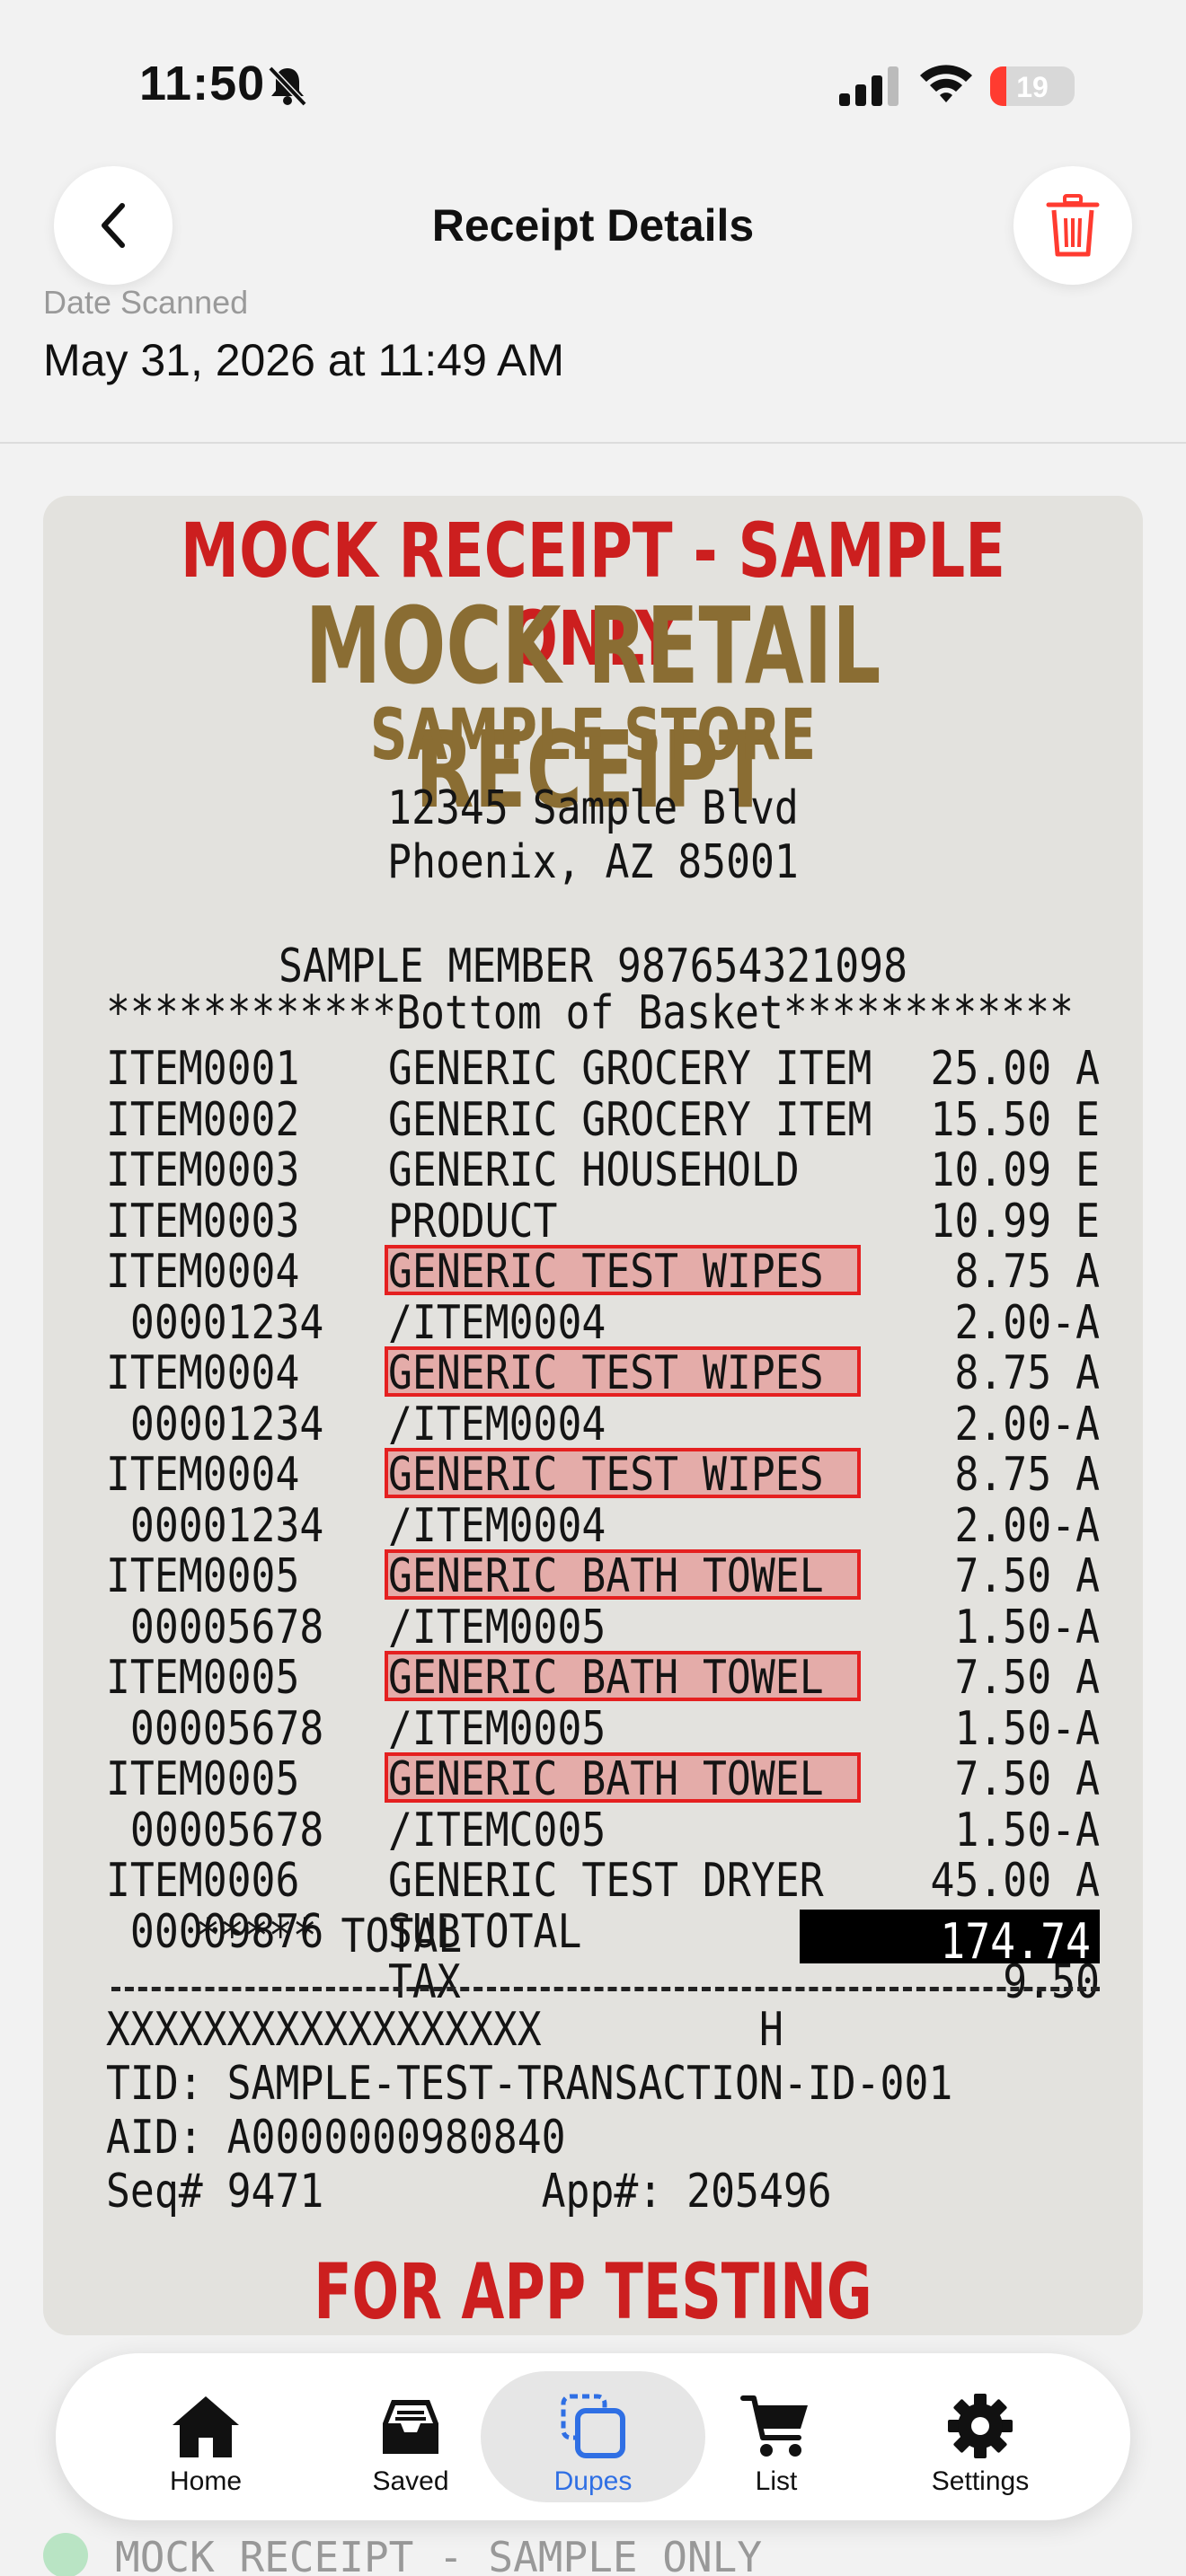 The image size is (1186, 2576). Describe the element at coordinates (329, 1936) in the screenshot. I see `receipt-total-label: ***** TOTAL` at that location.